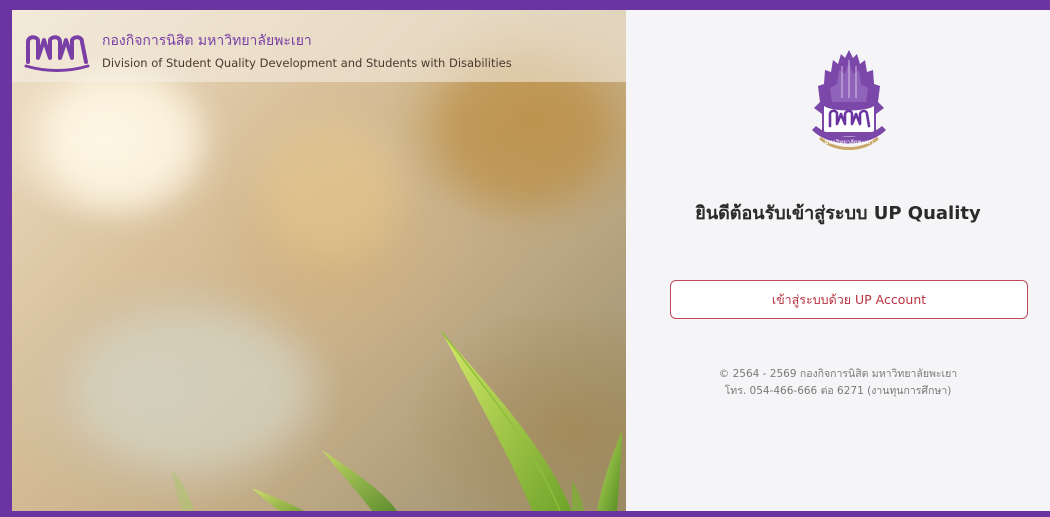 This screenshot has height=517, width=1050. Describe the element at coordinates (849, 142) in the screenshot. I see `svg-text: มหาวิทยาลัยพะเยา` at that location.